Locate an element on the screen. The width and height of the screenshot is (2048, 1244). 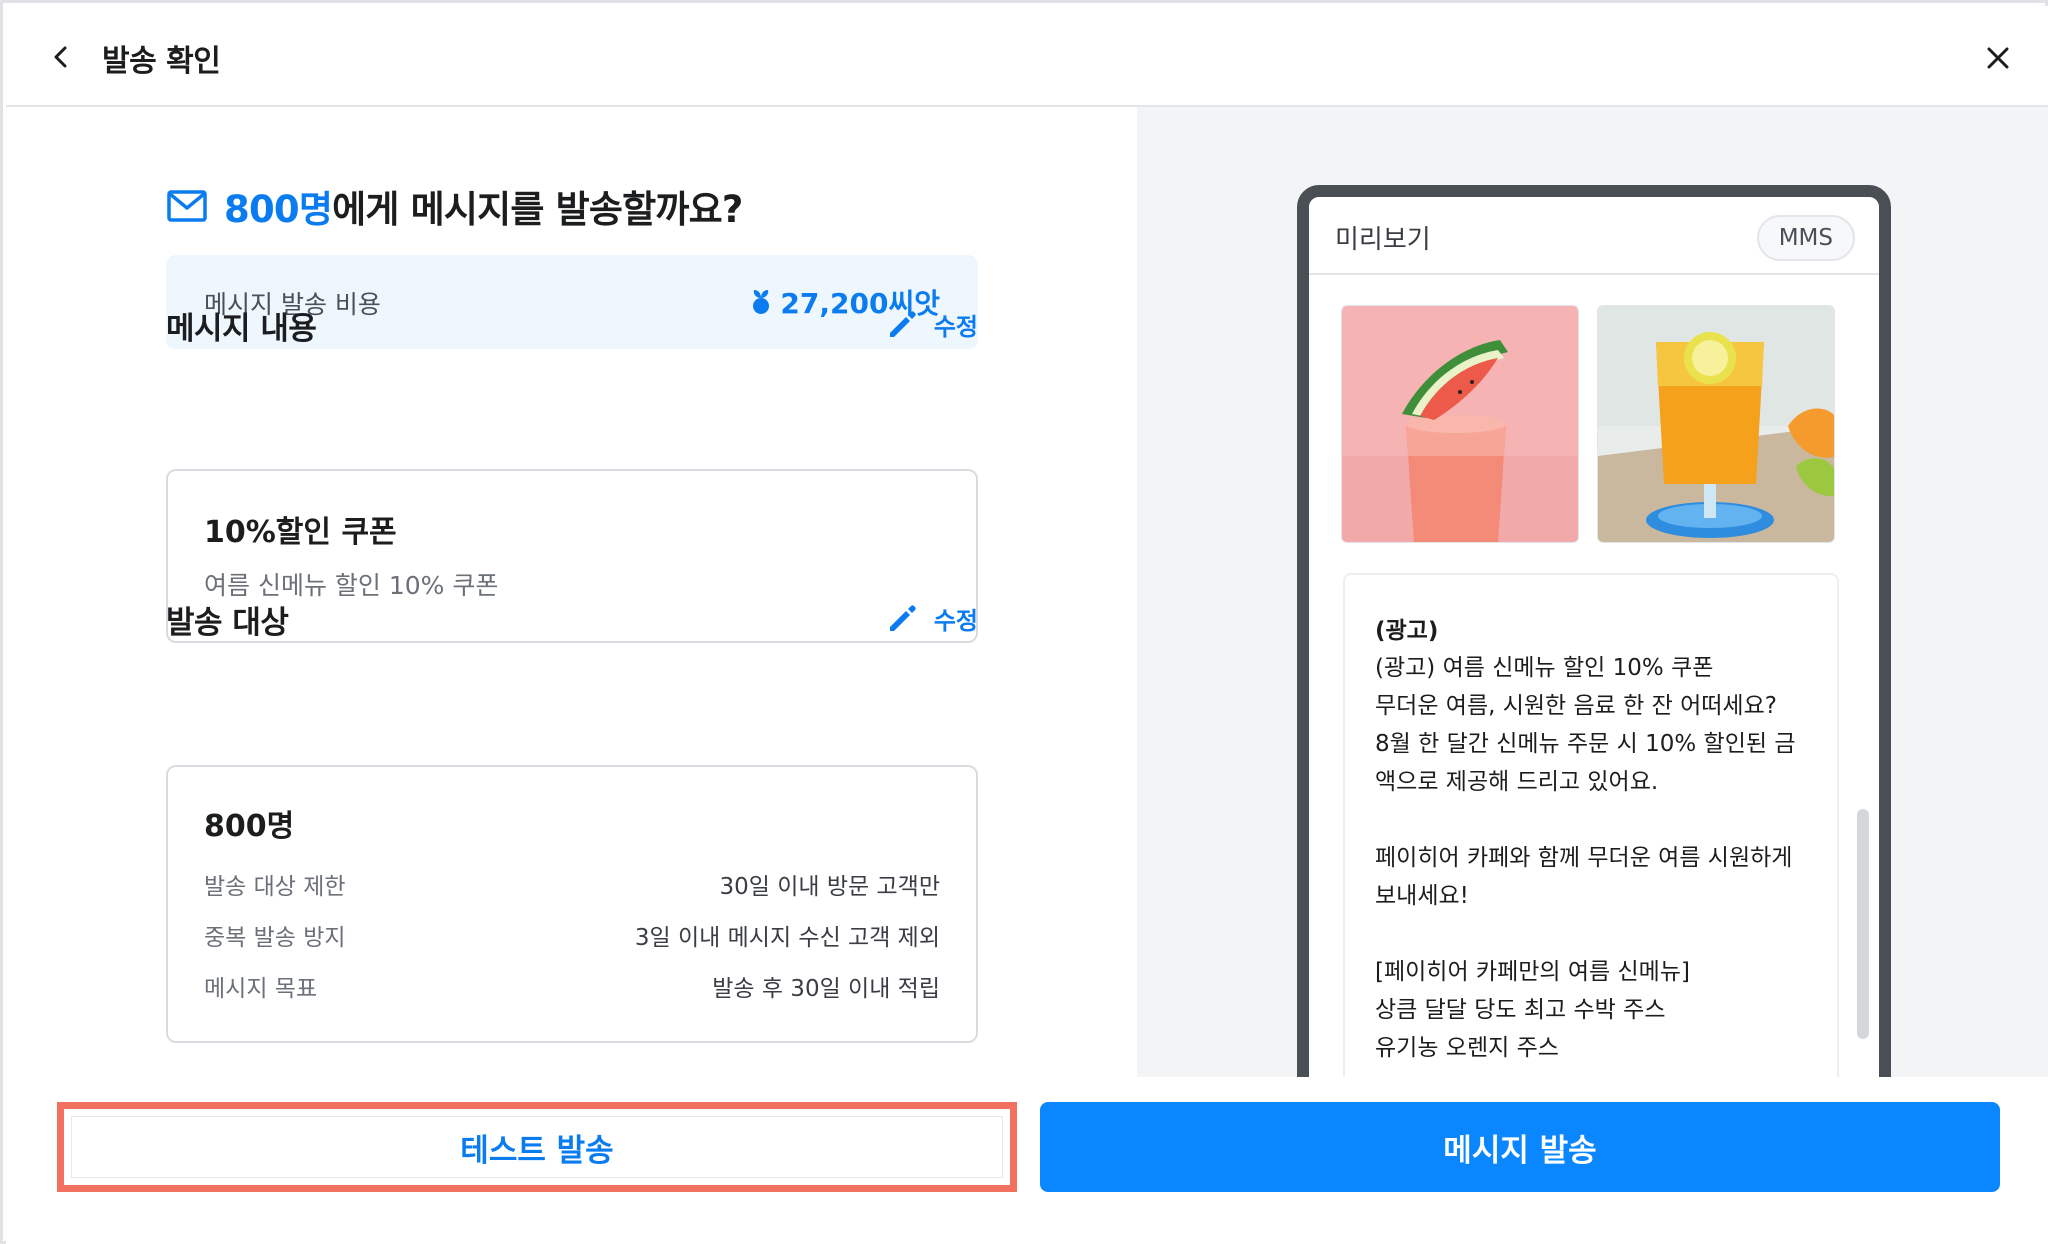
edit-message-button: 수정 is located at coordinates (932, 324).